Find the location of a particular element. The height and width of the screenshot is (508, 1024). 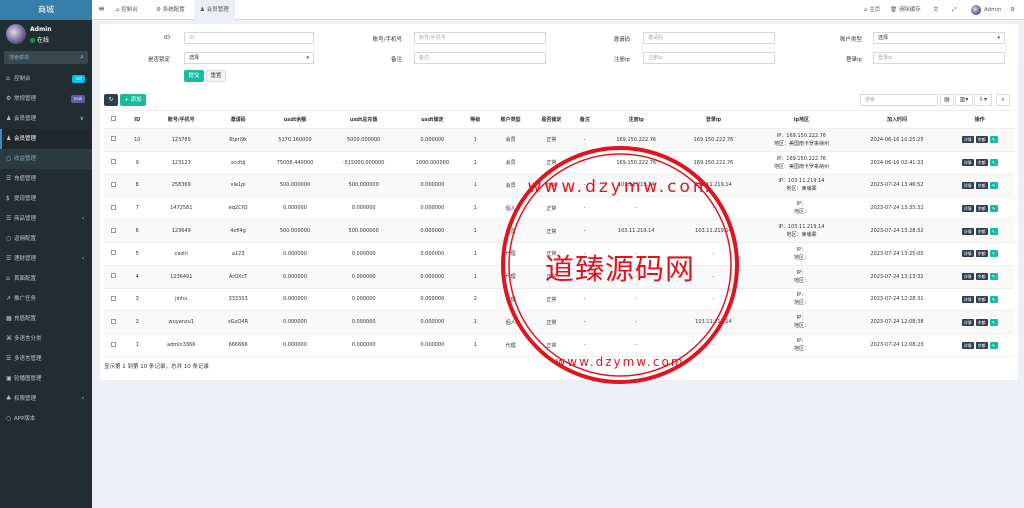

filter-account-type-select: 选择 ▾ is located at coordinates (939, 38).